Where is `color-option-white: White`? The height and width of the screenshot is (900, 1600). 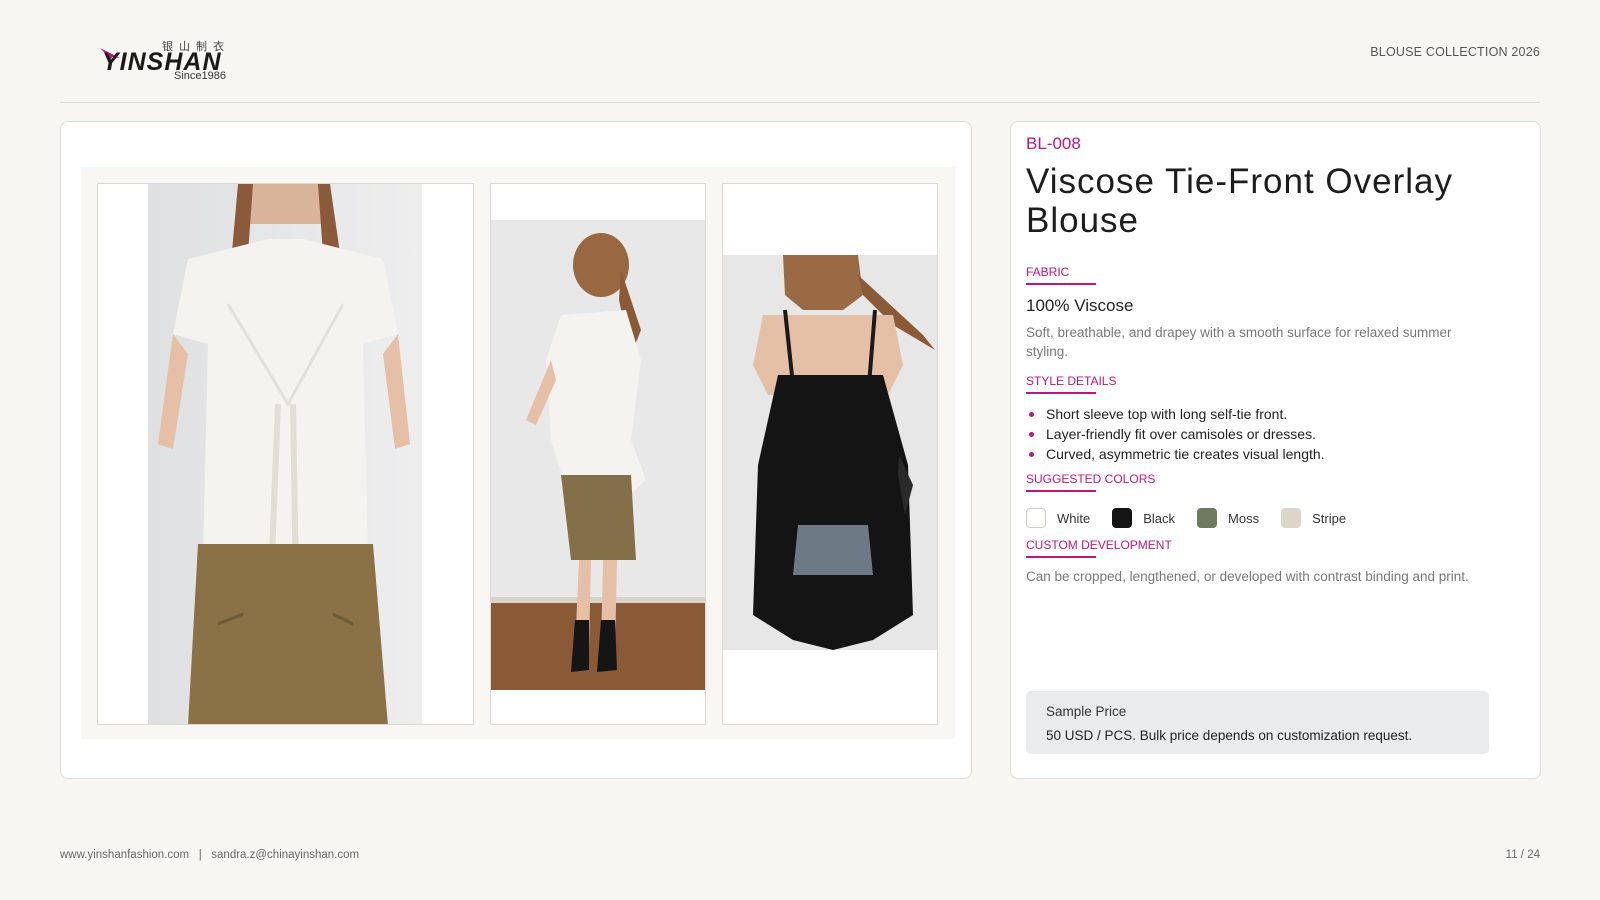 color-option-white: White is located at coordinates (1058, 518).